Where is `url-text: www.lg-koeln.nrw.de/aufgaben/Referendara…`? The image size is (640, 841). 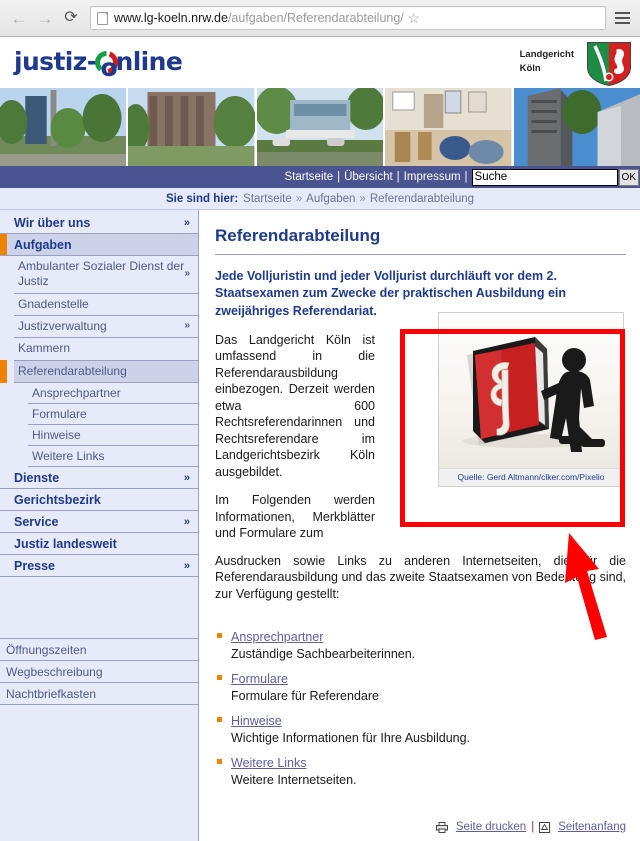
url-text: www.lg-koeln.nrw.de/aufgaben/Referendara… is located at coordinates (259, 18).